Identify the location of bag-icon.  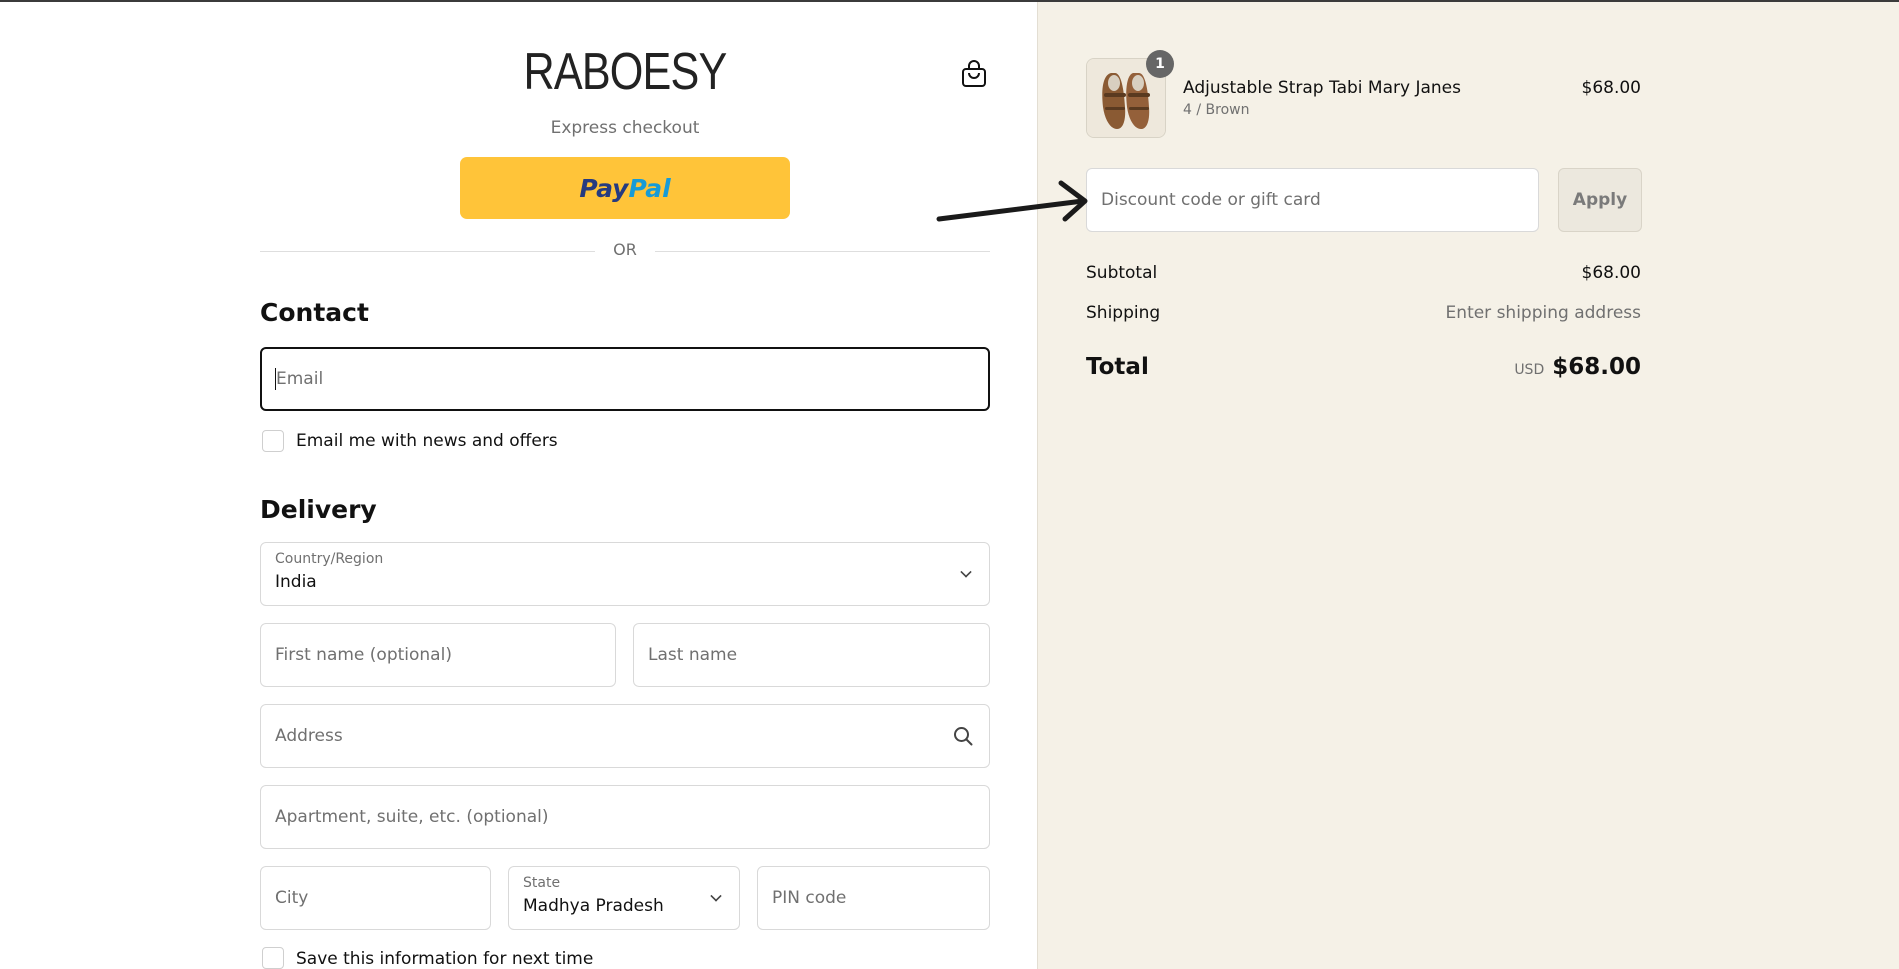
(974, 74).